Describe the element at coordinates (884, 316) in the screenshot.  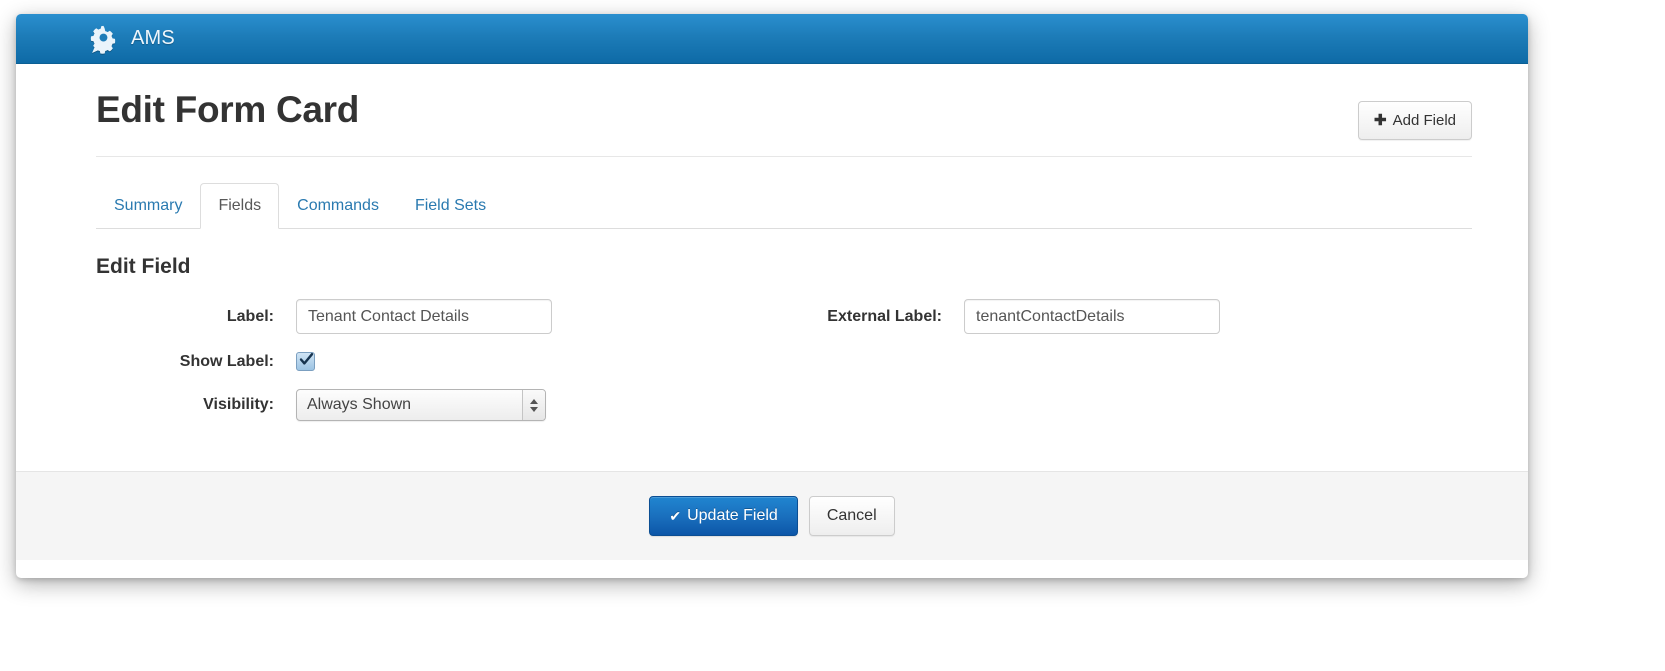
I see `external-label-field-label: External Label:` at that location.